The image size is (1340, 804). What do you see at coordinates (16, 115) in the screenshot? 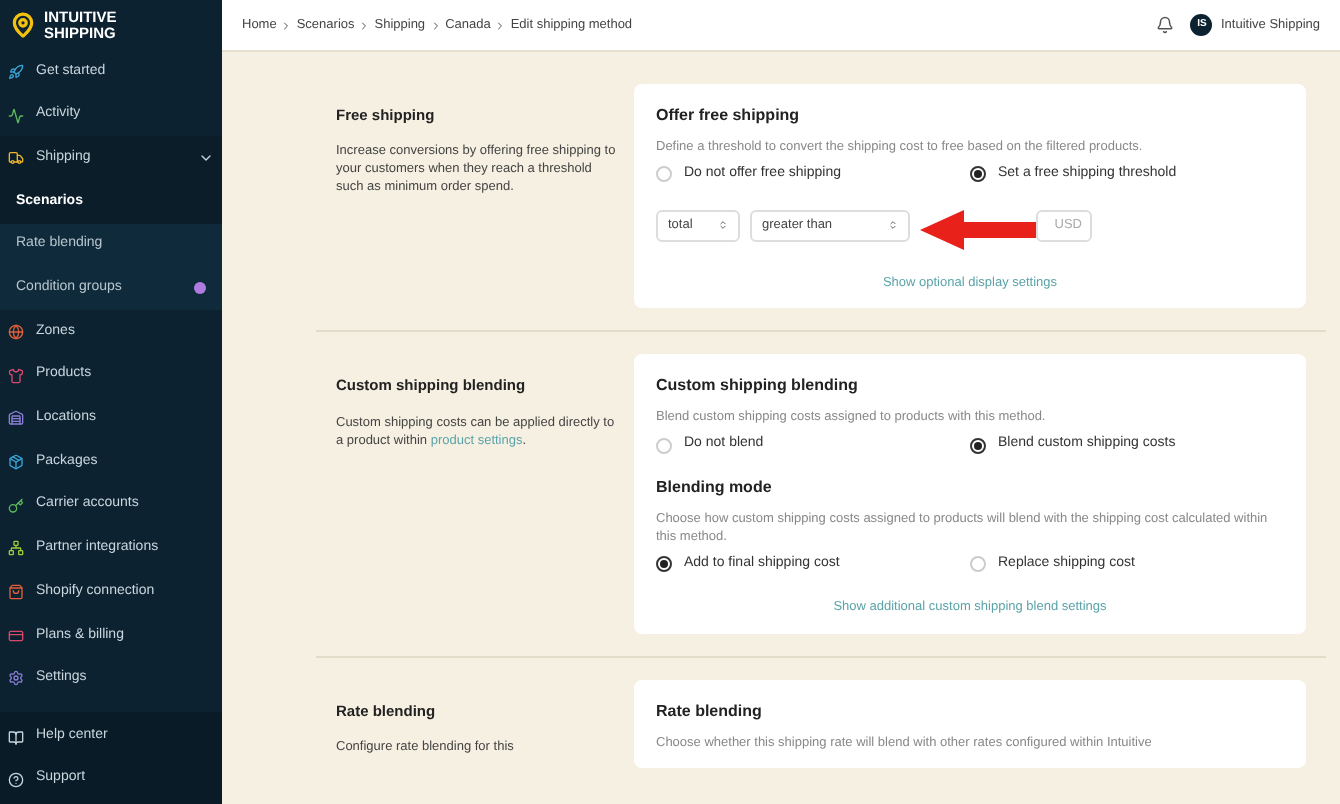
I see `chart-icon` at bounding box center [16, 115].